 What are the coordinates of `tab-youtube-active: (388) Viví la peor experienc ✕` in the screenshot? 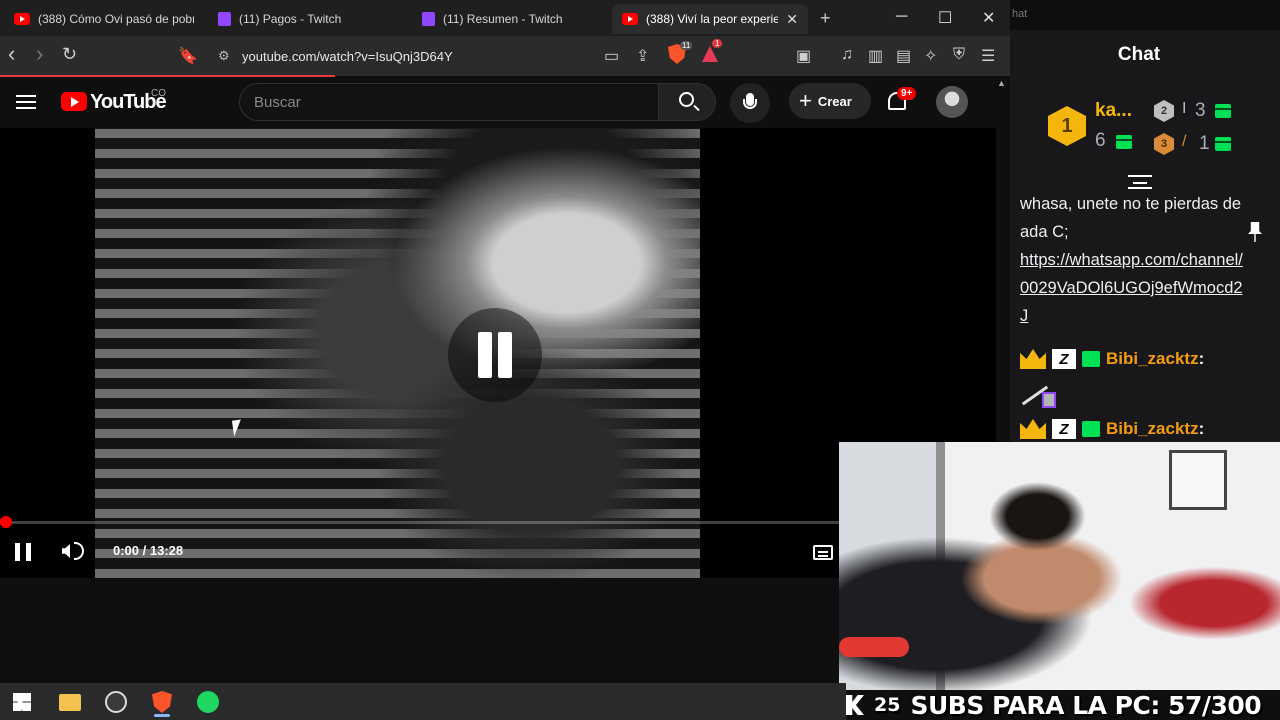 It's located at (710, 19).